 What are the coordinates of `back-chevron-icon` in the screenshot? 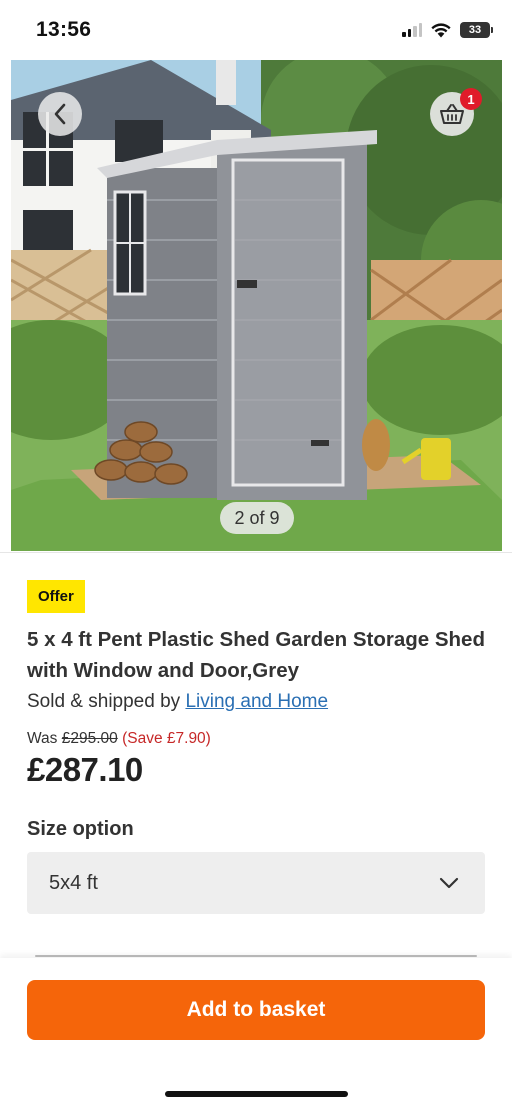 It's located at (60, 114).